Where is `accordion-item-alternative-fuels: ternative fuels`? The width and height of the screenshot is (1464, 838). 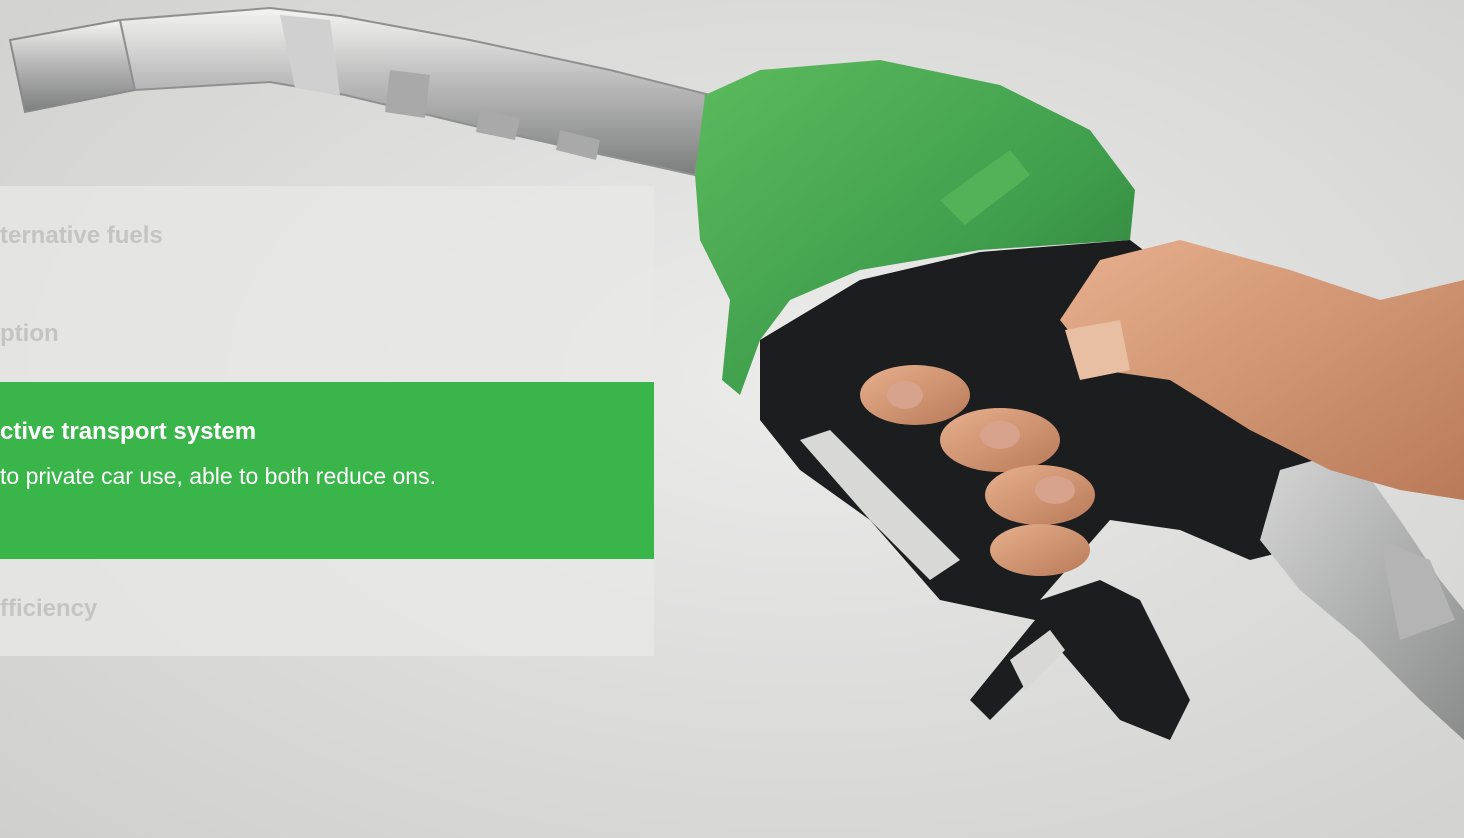 accordion-item-alternative-fuels: ternative fuels is located at coordinates (327, 235).